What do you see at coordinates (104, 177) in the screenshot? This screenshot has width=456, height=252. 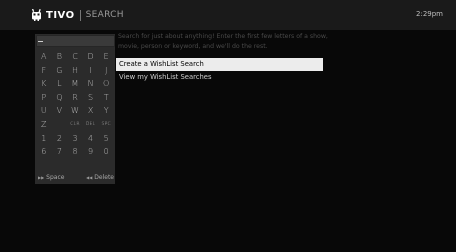 I see `delete-hint-label: Delete` at bounding box center [104, 177].